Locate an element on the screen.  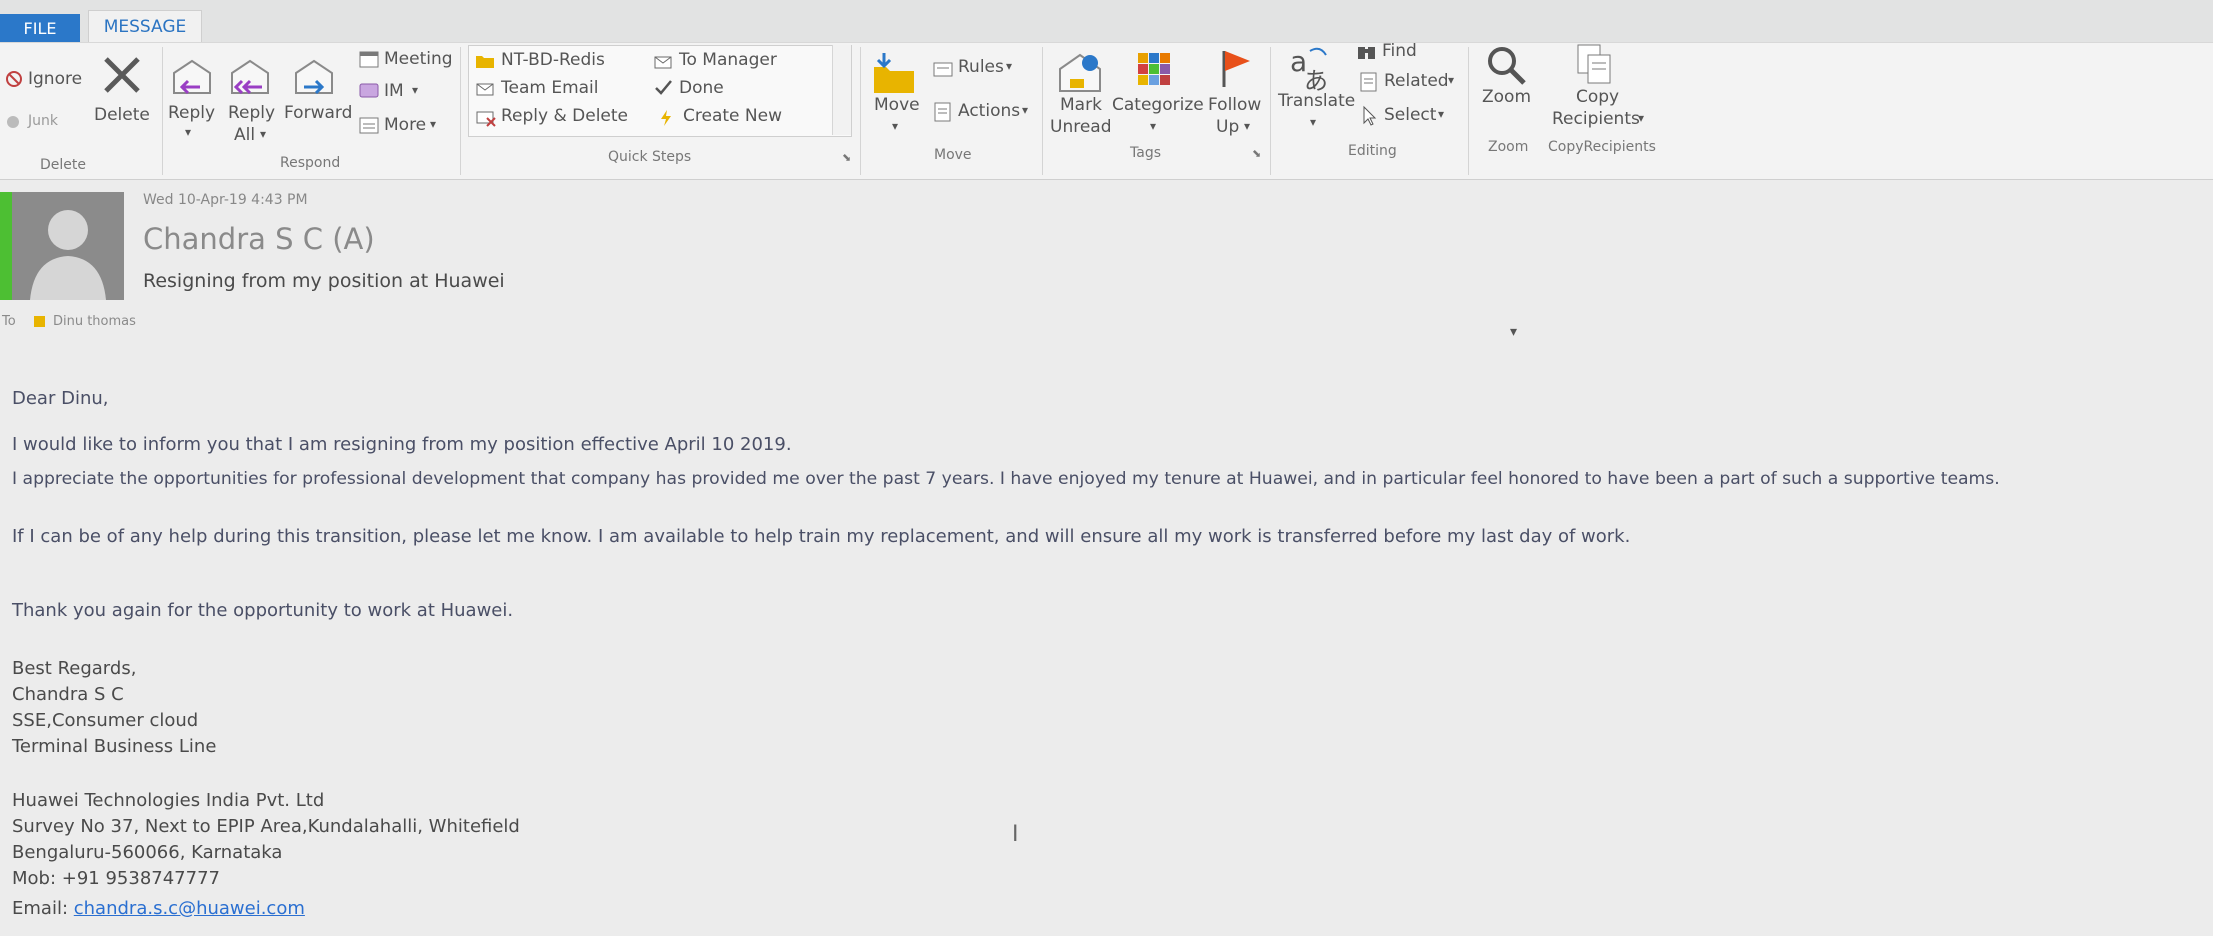
message-subject: Resigning from my position at Huawei is located at coordinates (324, 281).